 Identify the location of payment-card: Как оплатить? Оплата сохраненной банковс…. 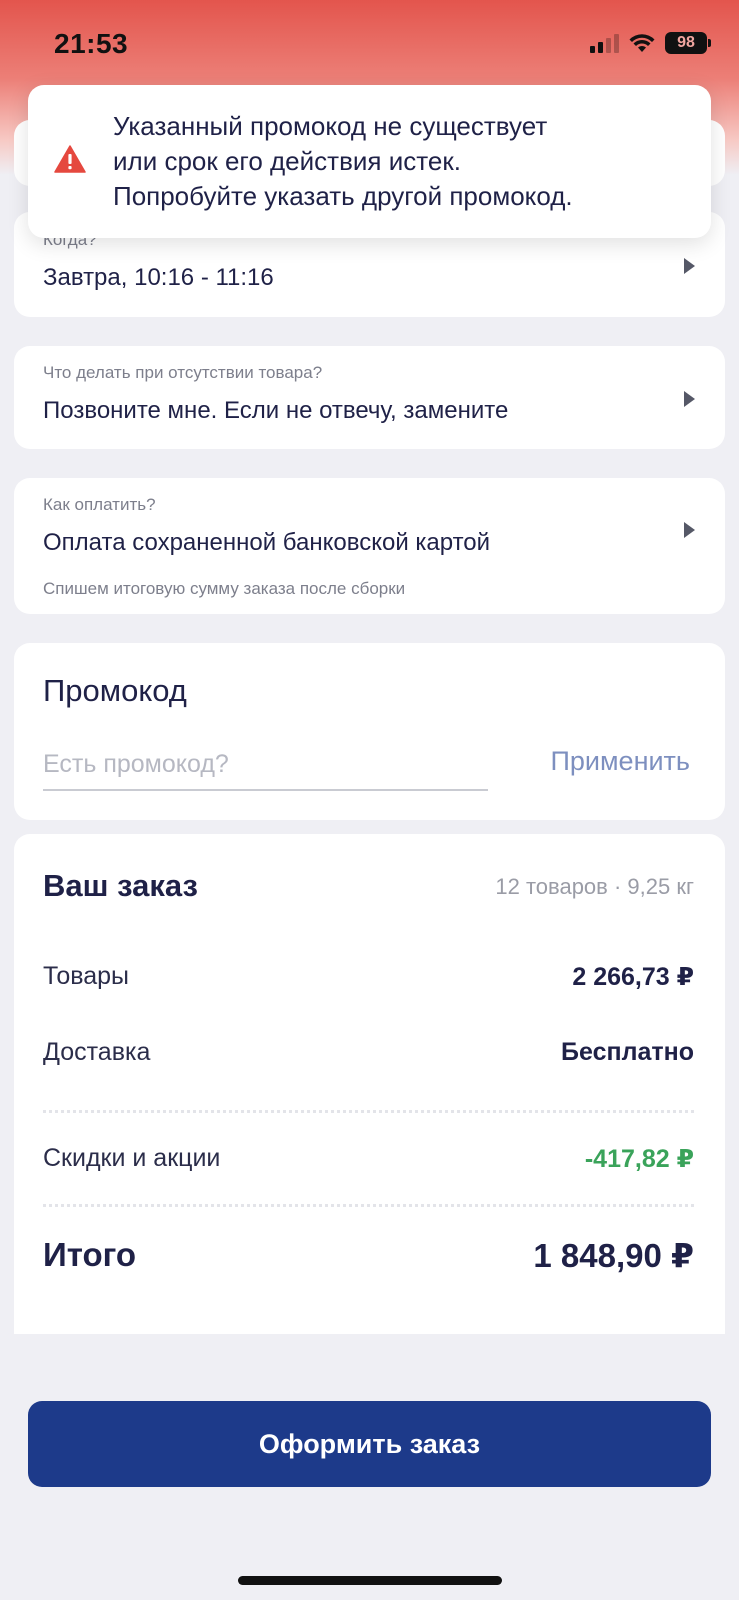
(369, 546).